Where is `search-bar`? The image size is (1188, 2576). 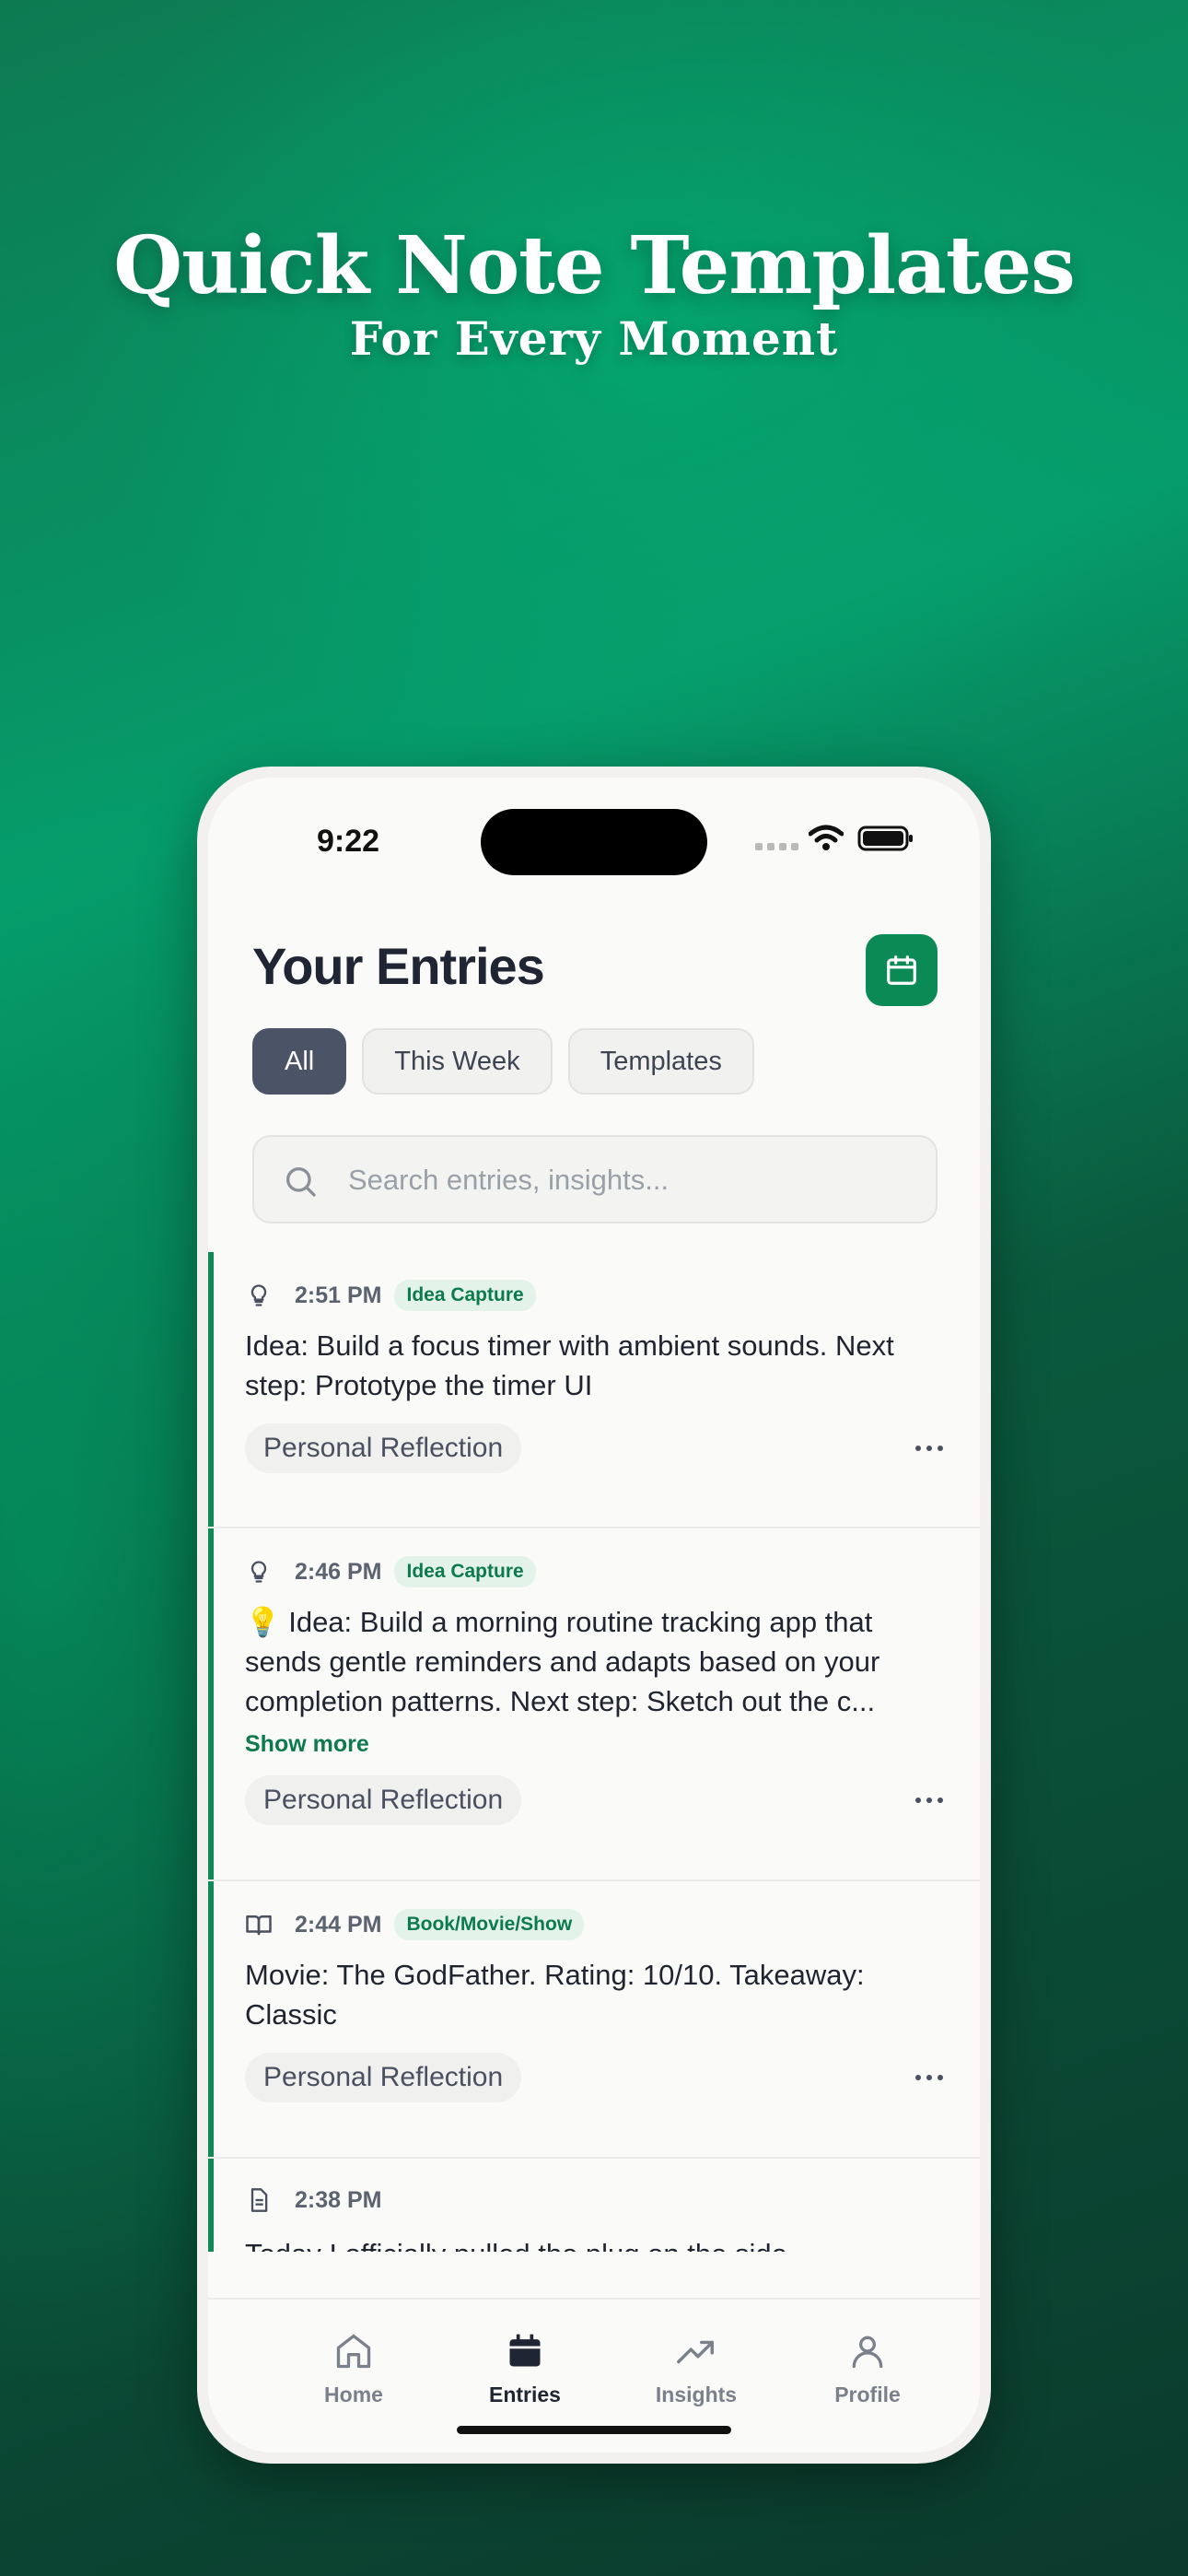 search-bar is located at coordinates (595, 1179).